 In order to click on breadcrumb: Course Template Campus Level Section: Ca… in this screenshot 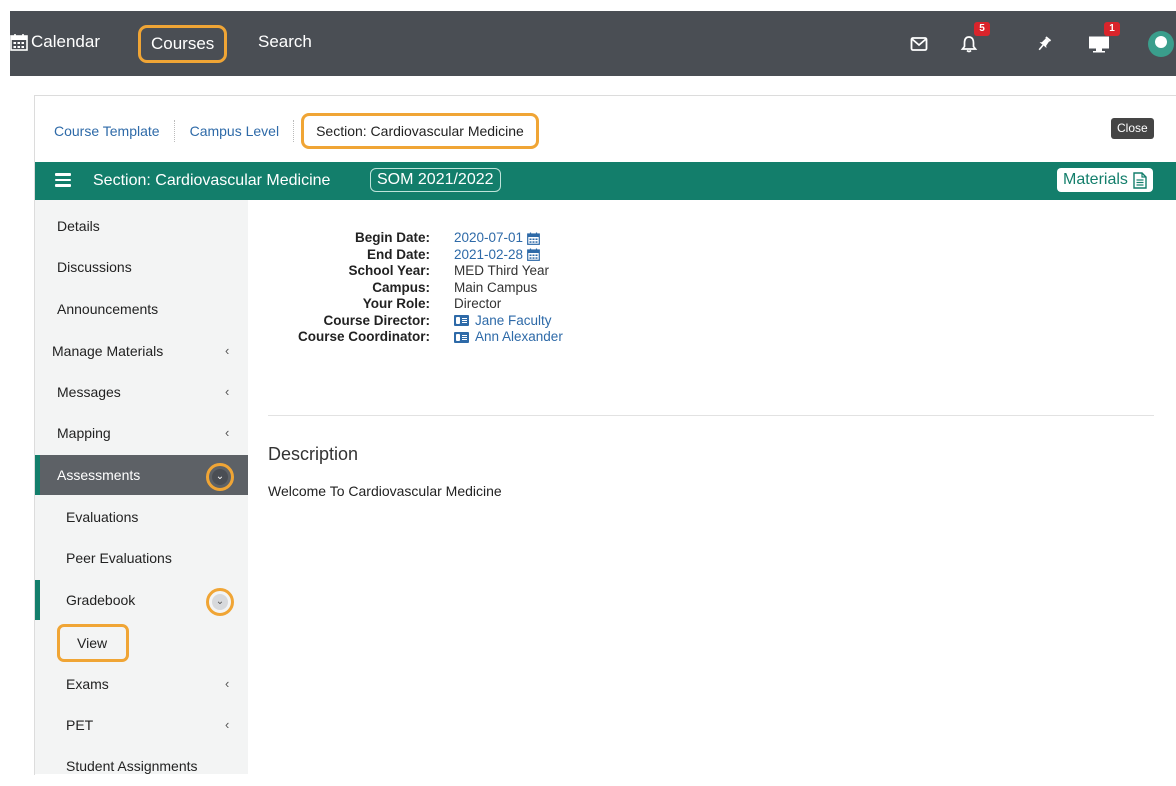, I will do `click(296, 131)`.